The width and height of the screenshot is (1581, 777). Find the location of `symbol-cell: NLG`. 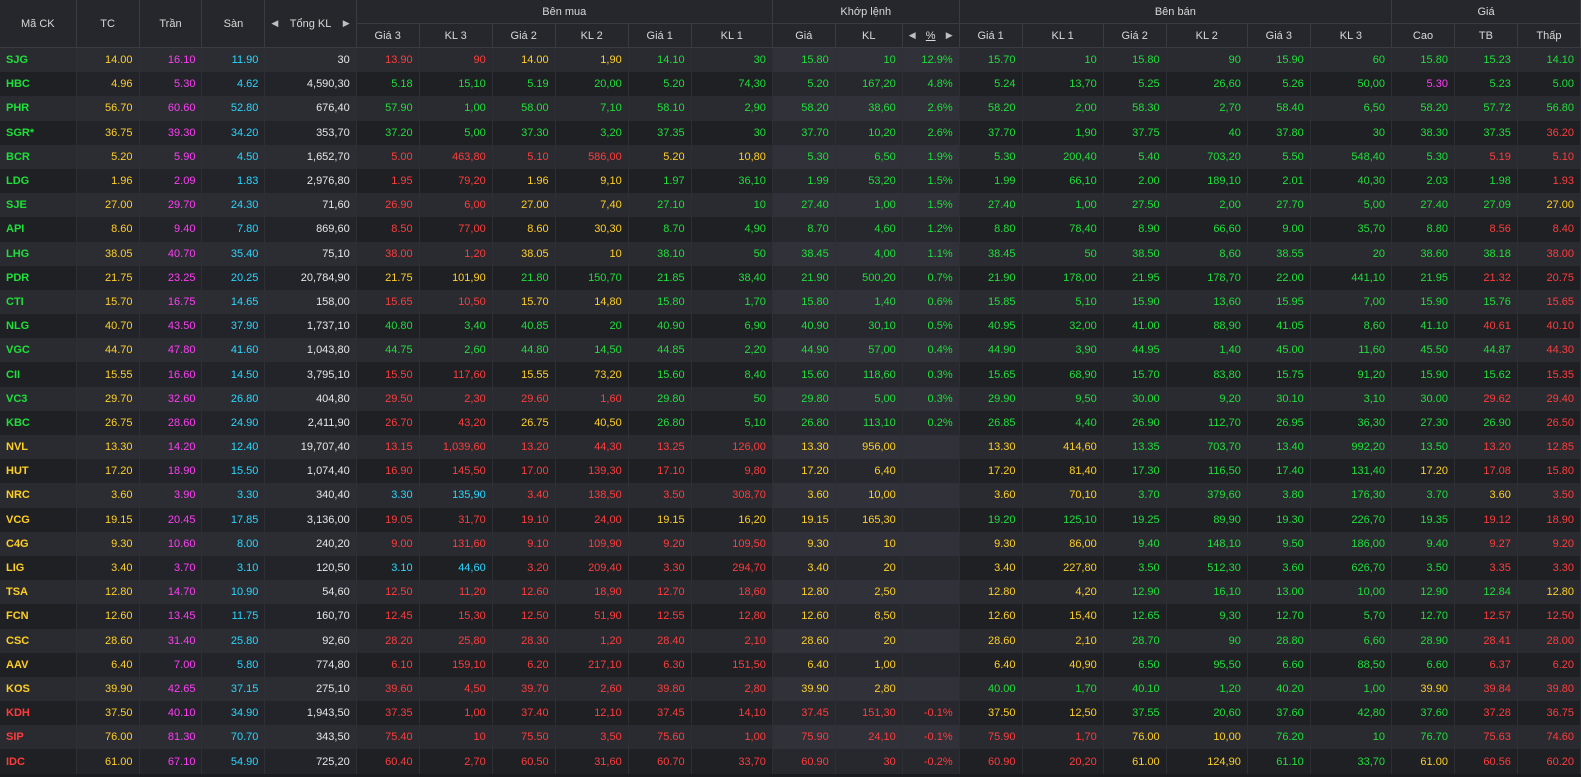

symbol-cell: NLG is located at coordinates (38, 326).